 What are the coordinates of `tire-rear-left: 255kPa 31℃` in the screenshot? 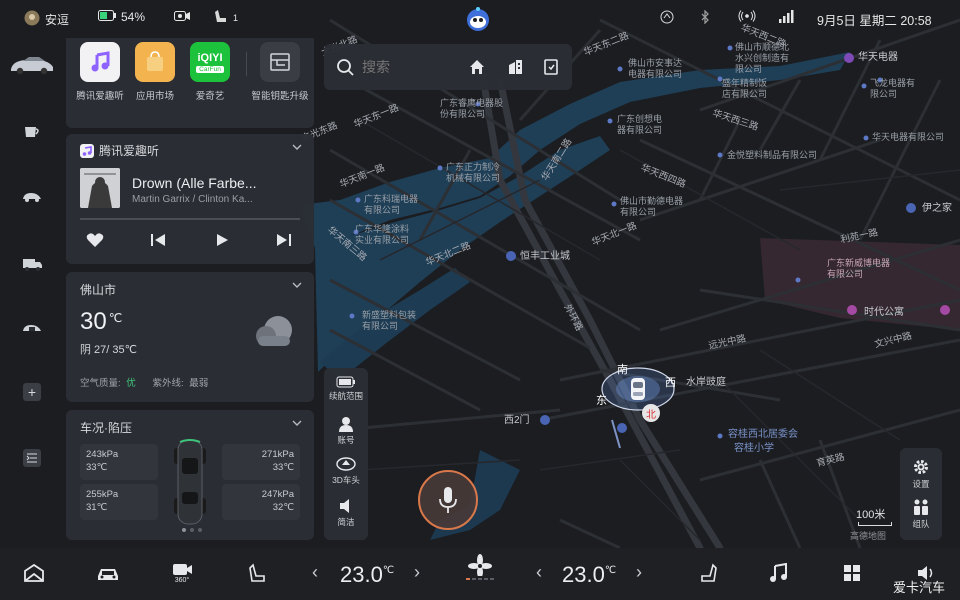 It's located at (119, 502).